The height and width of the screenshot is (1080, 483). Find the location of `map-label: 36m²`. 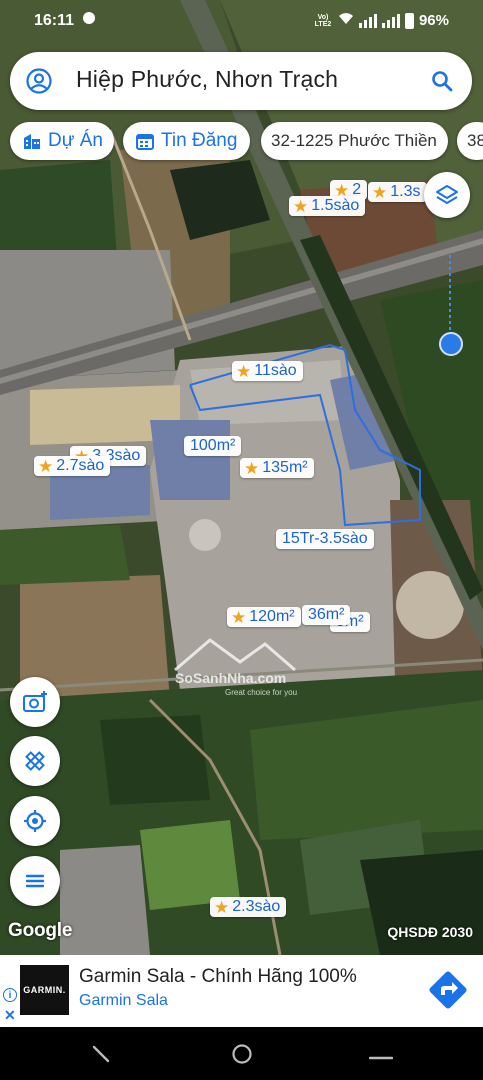

map-label: 36m² is located at coordinates (326, 615).